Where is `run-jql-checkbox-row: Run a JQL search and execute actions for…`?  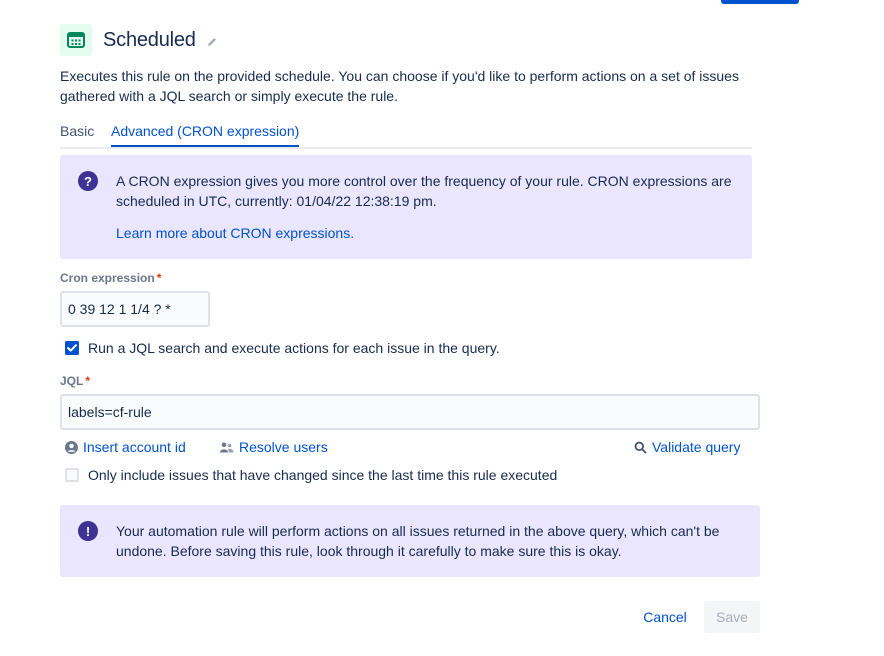 run-jql-checkbox-row: Run a JQL search and execute actions for… is located at coordinates (282, 348).